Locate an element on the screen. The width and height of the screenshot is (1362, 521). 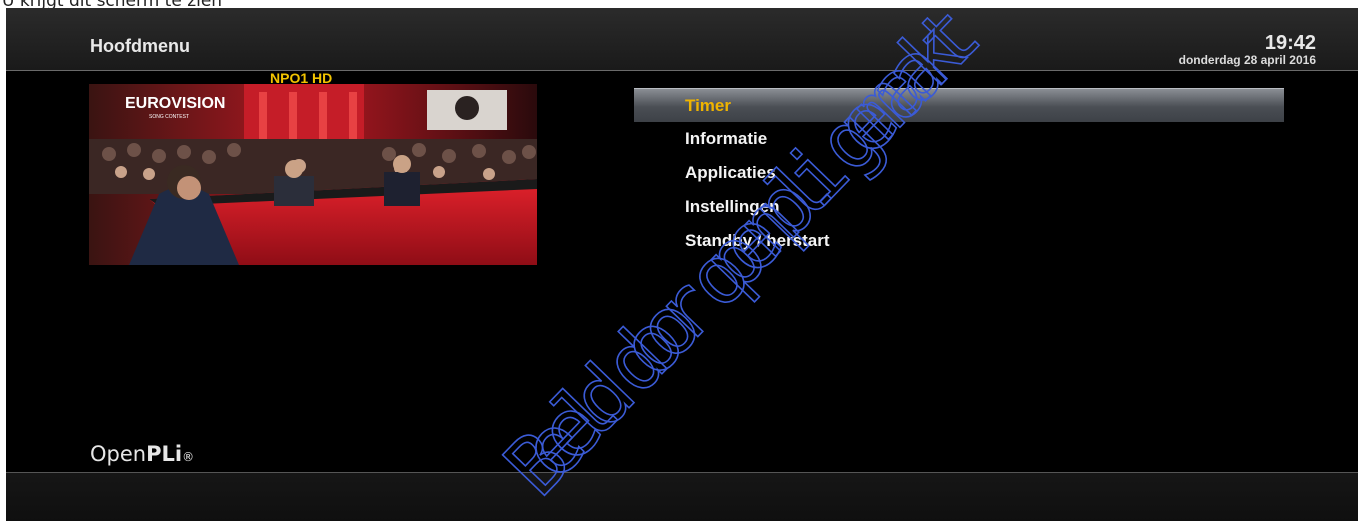
eurovision-logo-text: EUROVISION is located at coordinates (175, 103).